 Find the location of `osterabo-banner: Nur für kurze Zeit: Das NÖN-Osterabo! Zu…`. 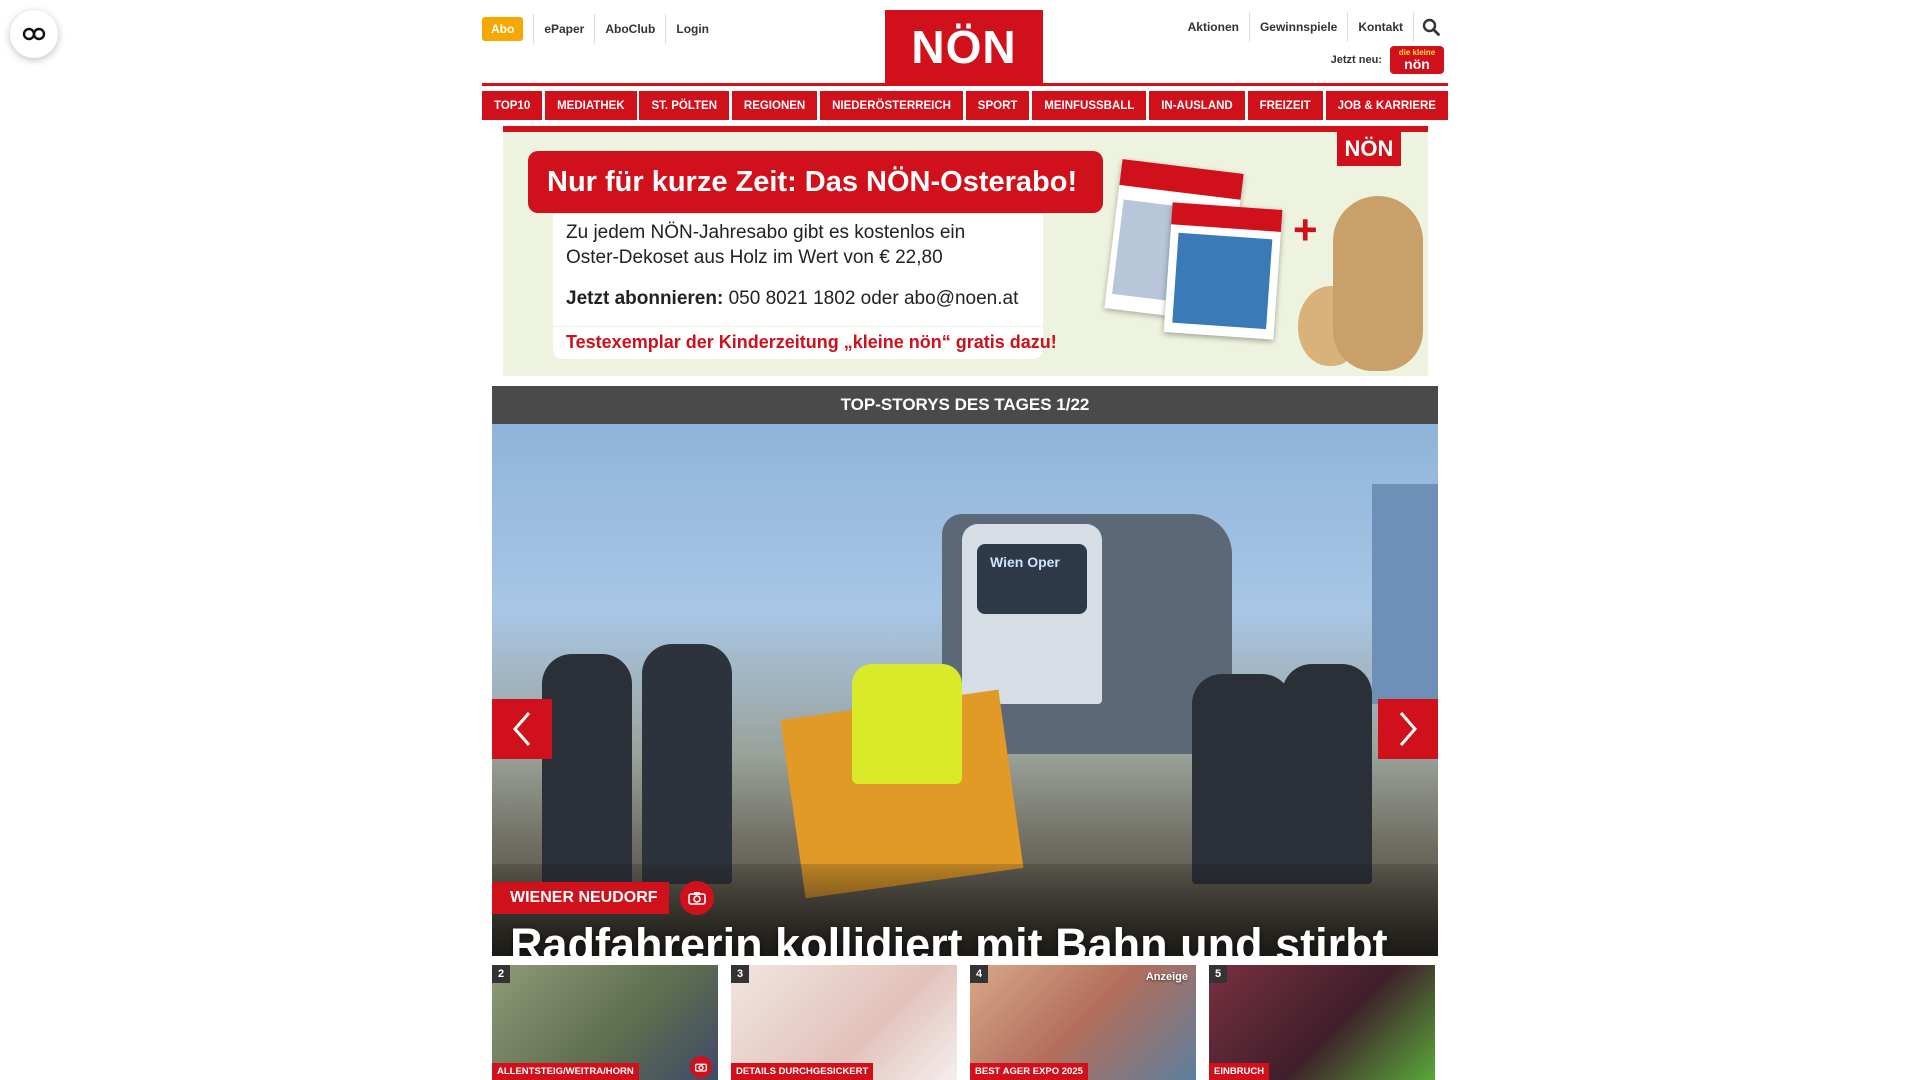

osterabo-banner: Nur für kurze Zeit: Das NÖN-Osterabo! Zu… is located at coordinates (965, 251).